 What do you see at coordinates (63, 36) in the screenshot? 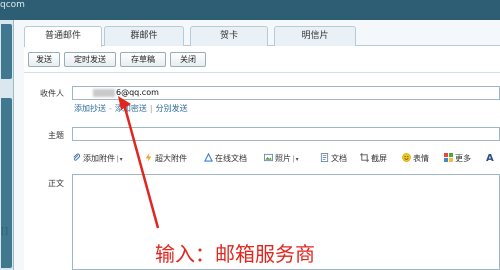
I see `tab-normal-mail: 普通邮件` at bounding box center [63, 36].